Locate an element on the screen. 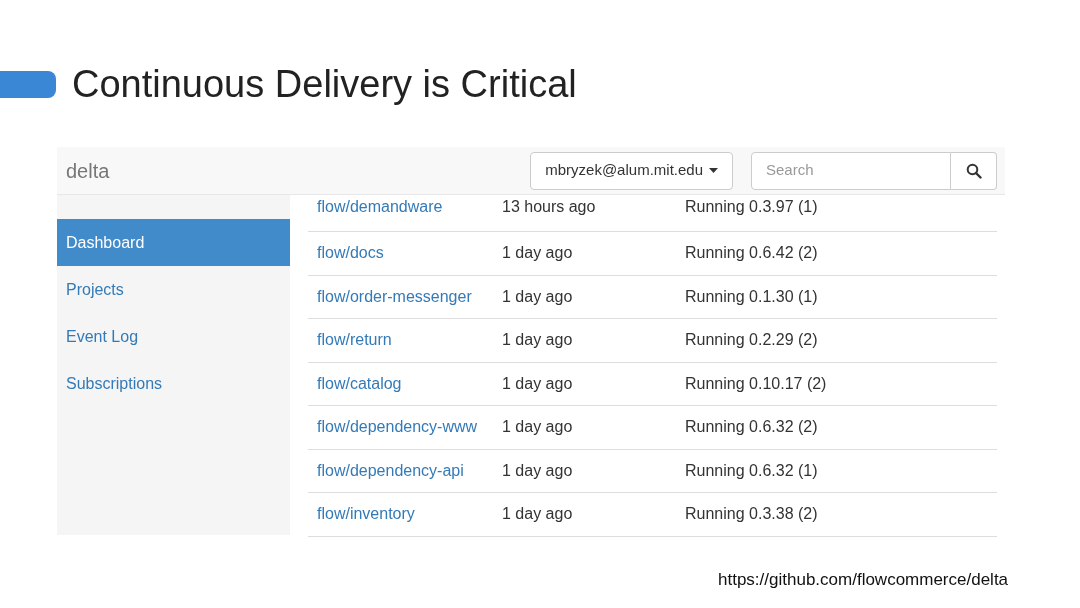  sidebar-item: Subscriptions is located at coordinates (173, 383).